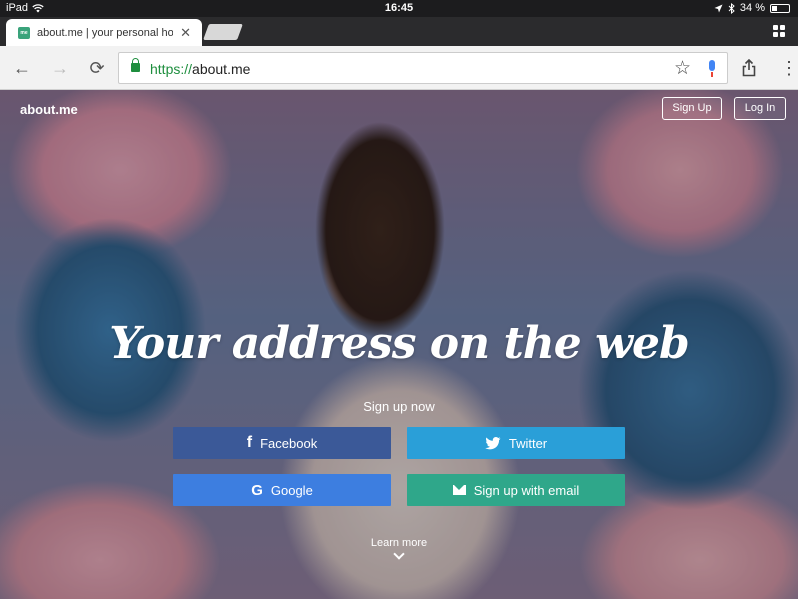 This screenshot has width=798, height=599. Describe the element at coordinates (399, 543) in the screenshot. I see `learn-more-link: Learn more` at that location.